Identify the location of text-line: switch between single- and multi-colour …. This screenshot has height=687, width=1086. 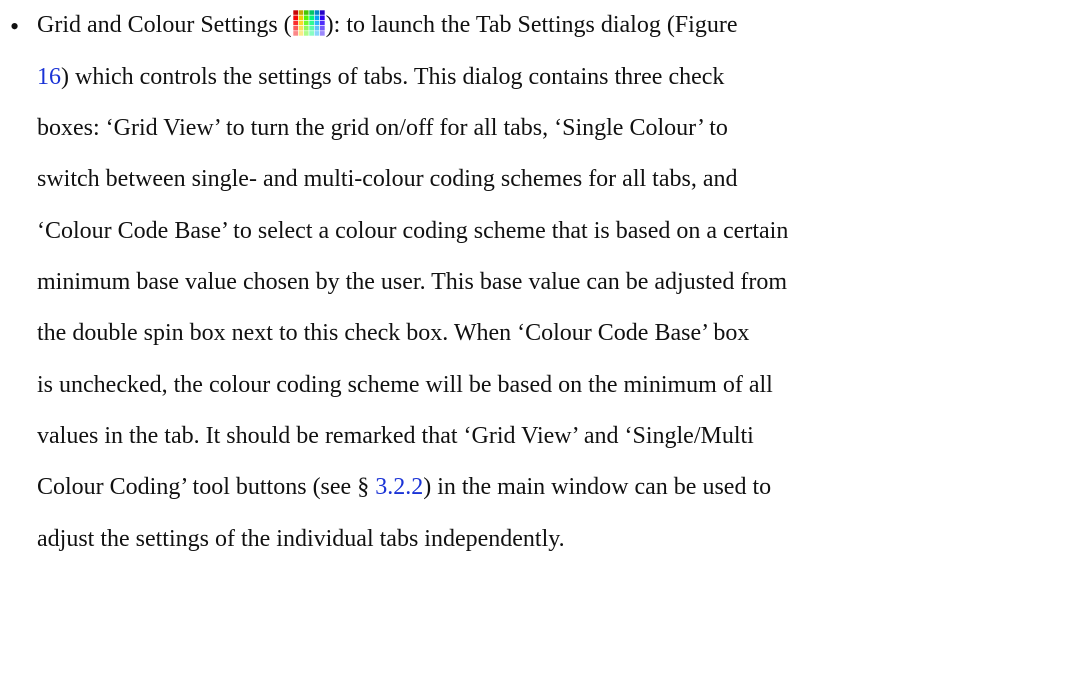
(387, 179).